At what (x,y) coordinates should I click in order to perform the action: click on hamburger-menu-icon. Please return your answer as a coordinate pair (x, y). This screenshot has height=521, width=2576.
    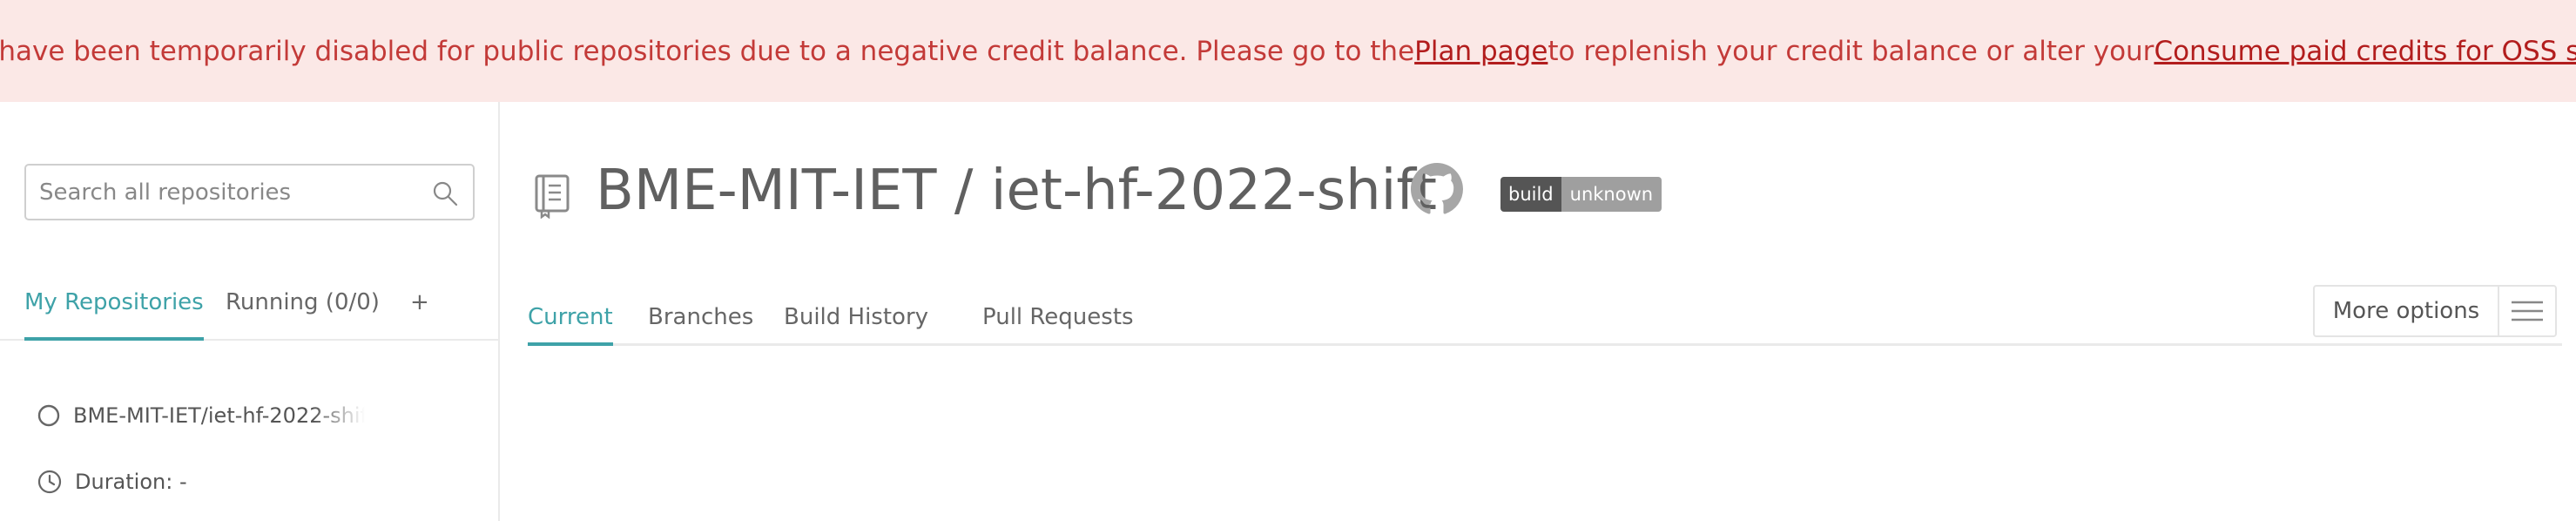
    Looking at the image, I should click on (2527, 311).